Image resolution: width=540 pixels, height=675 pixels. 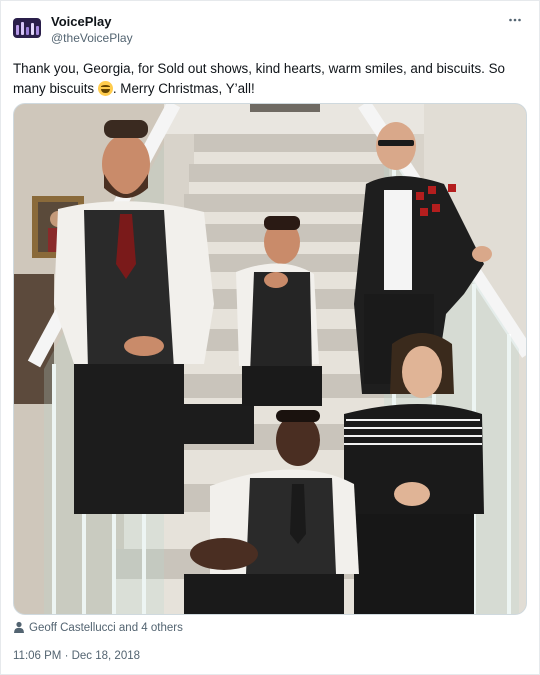 I want to click on tweet-text-part2: . Merry Christmas, Y’all!, so click(x=183, y=88).